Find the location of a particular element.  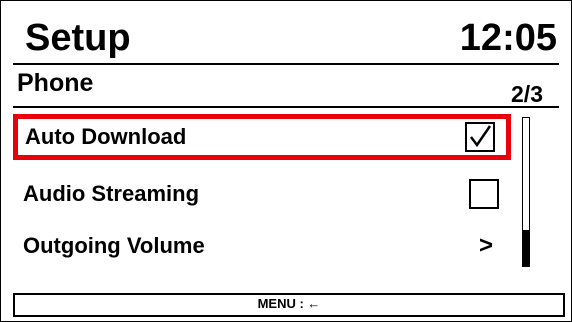

audio-streaming-checkbox is located at coordinates (484, 194).